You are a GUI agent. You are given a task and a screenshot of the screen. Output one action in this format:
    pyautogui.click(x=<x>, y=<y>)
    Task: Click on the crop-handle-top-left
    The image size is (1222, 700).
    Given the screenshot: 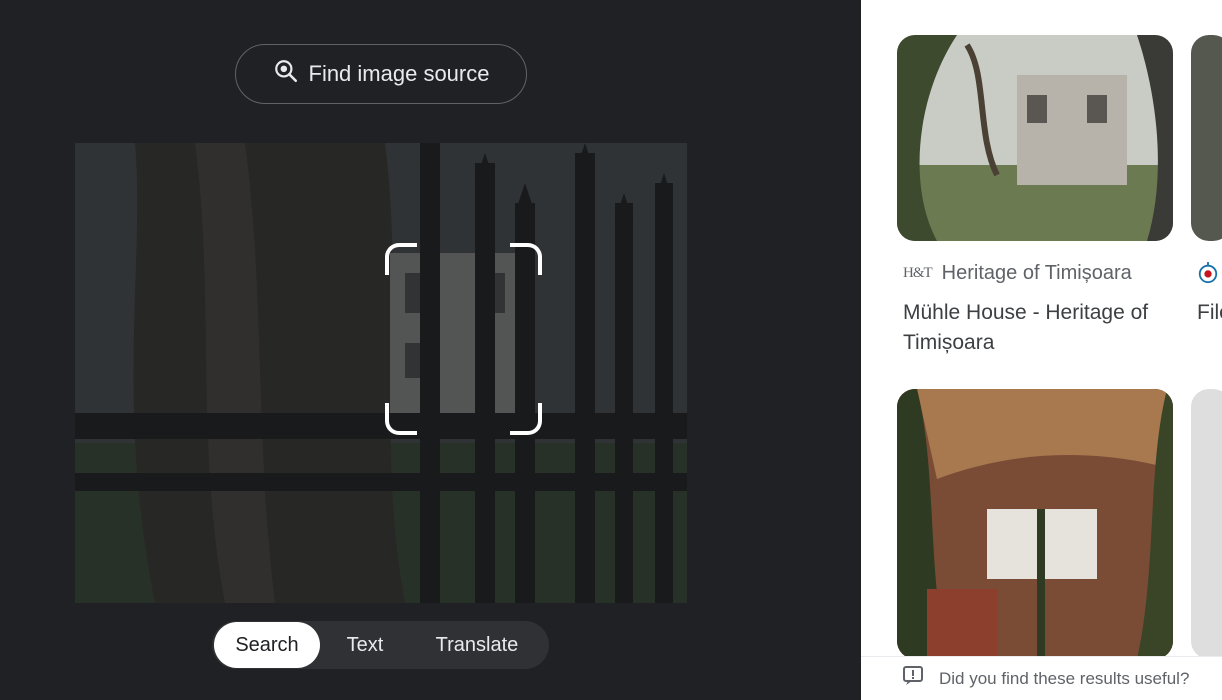 What is the action you would take?
    pyautogui.click(x=401, y=259)
    